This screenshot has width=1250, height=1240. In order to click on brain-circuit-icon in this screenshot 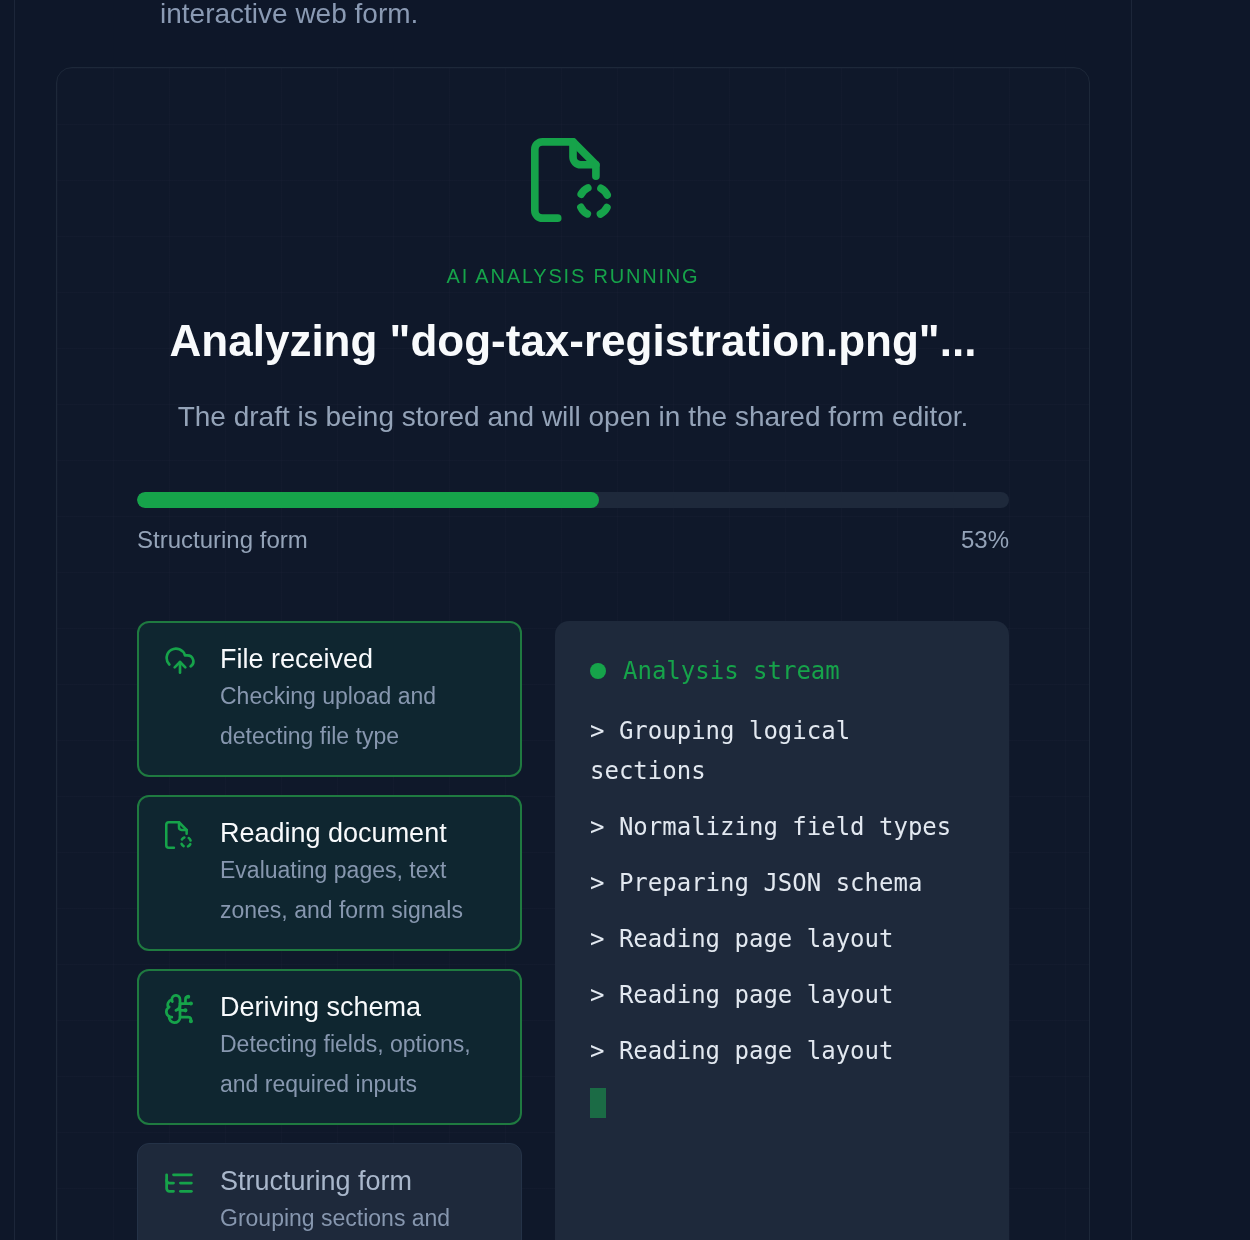, I will do `click(180, 1009)`.